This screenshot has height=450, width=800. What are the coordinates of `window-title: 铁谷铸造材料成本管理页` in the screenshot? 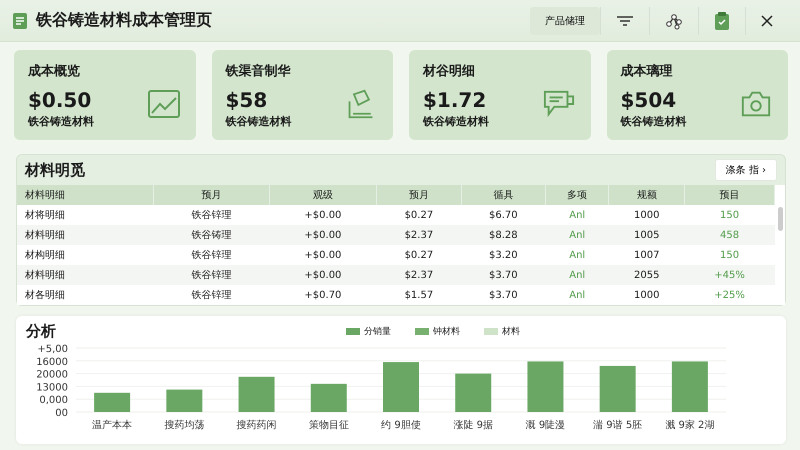 It's located at (124, 20).